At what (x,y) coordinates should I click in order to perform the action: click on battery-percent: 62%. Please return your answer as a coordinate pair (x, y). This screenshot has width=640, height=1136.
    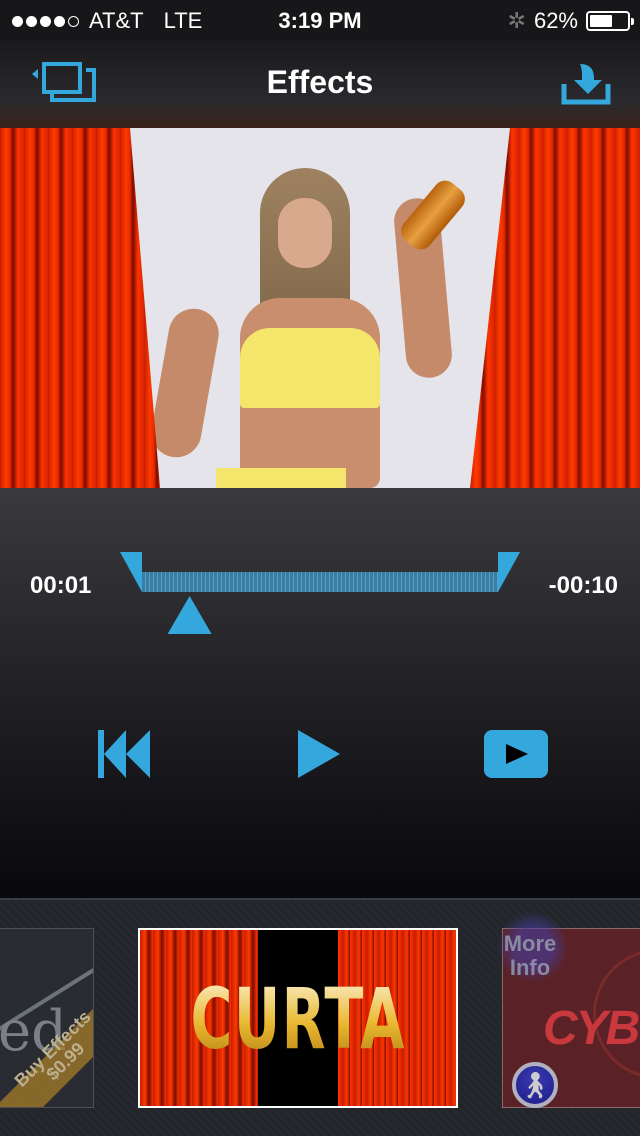
    Looking at the image, I should click on (555, 20).